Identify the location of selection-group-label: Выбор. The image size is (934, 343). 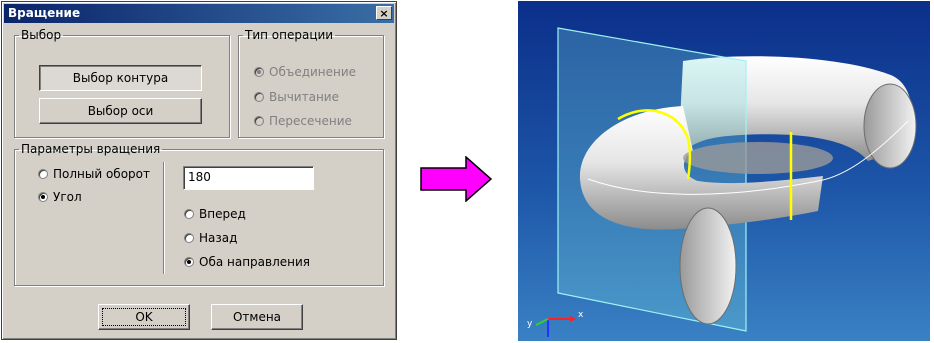
(41, 35).